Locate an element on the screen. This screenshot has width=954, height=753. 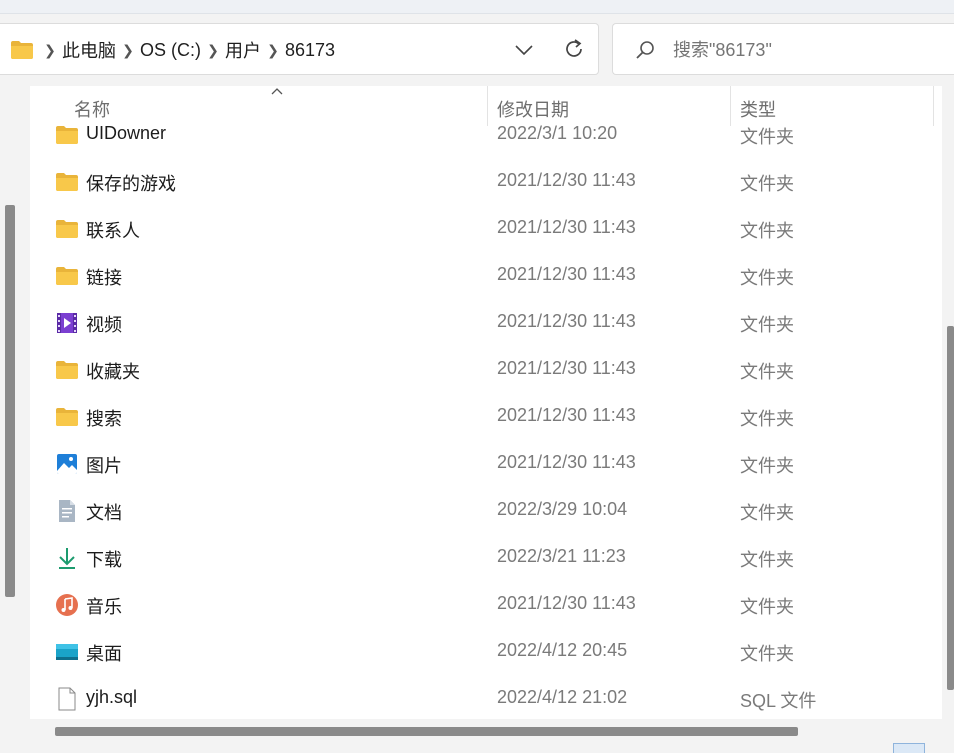
file-date: 2022/4/12 21:02 is located at coordinates (562, 697).